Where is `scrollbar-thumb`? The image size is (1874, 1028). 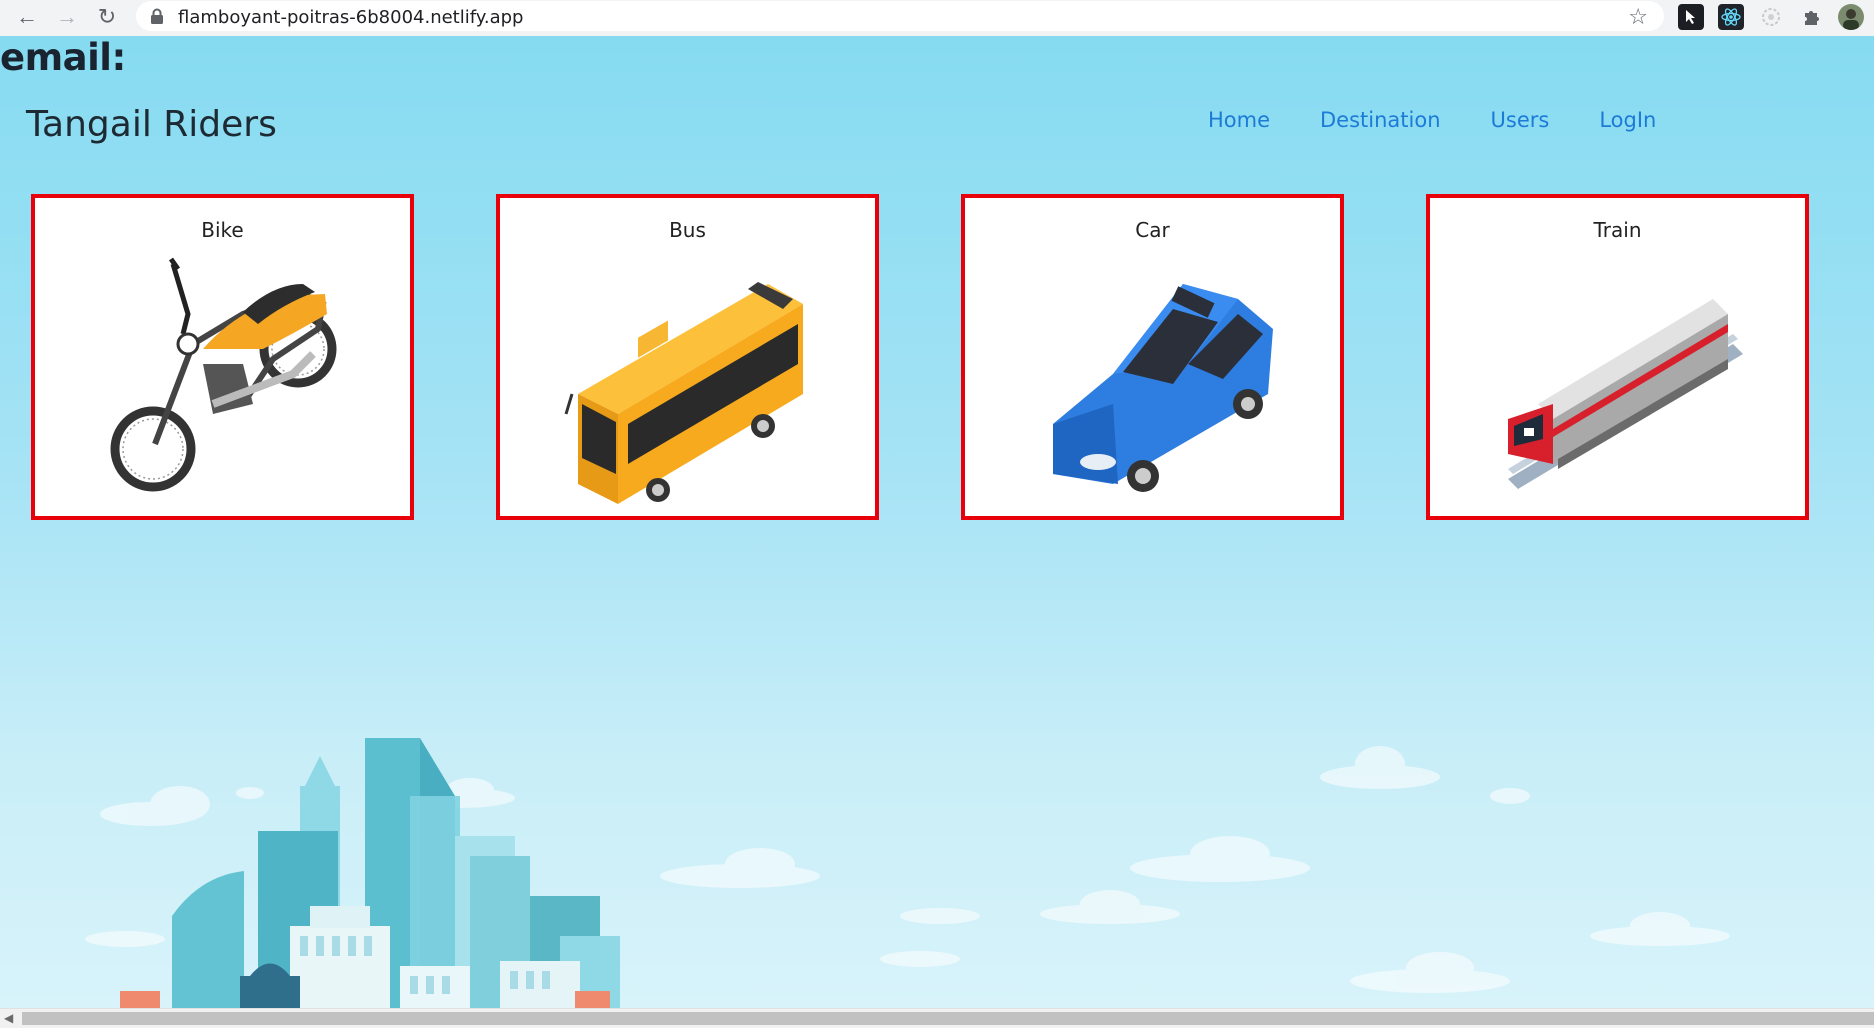
scrollbar-thumb is located at coordinates (948, 1018).